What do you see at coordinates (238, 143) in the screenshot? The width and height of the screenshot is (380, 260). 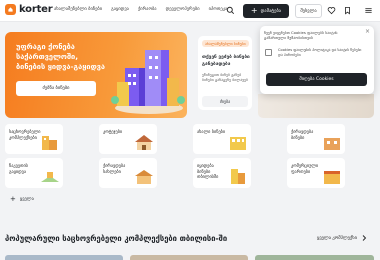 I see `apartments-illustration` at bounding box center [238, 143].